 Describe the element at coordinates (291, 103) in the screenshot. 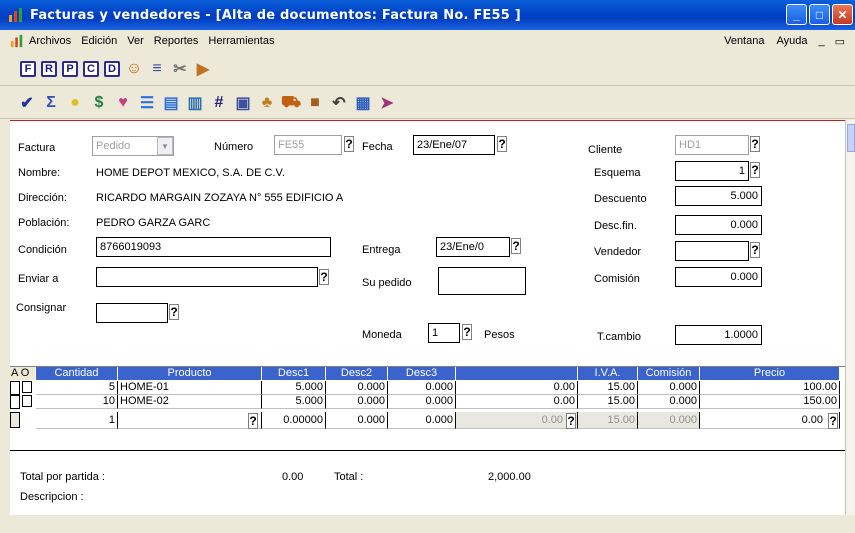

I see `truck-icon: ⛟` at that location.